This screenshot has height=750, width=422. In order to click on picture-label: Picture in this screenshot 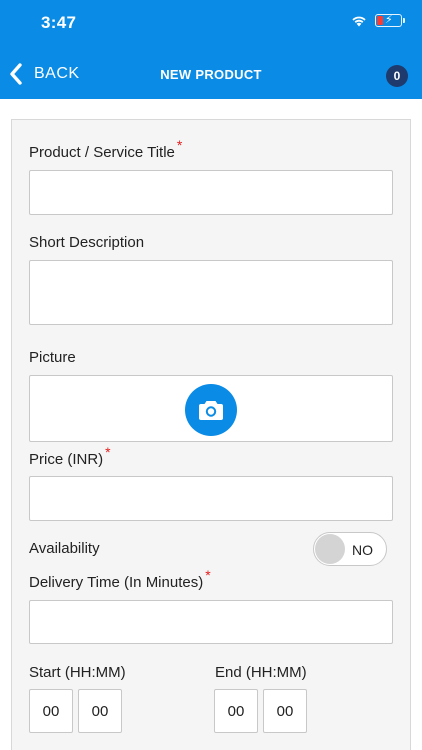, I will do `click(52, 357)`.